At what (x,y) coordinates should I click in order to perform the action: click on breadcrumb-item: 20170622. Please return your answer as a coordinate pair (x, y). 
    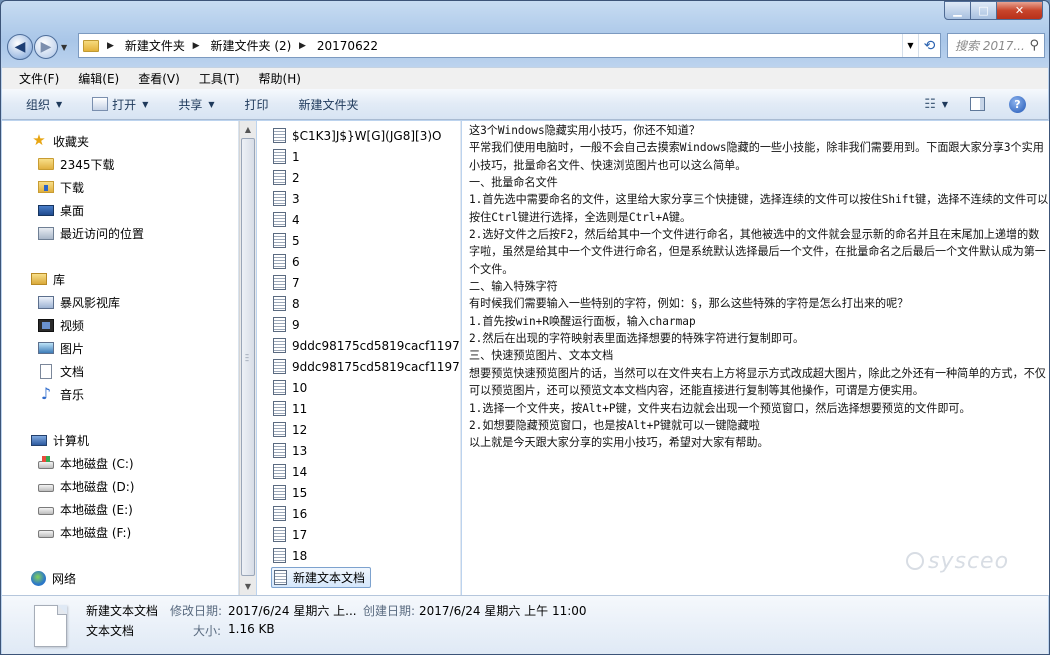
    Looking at the image, I should click on (347, 46).